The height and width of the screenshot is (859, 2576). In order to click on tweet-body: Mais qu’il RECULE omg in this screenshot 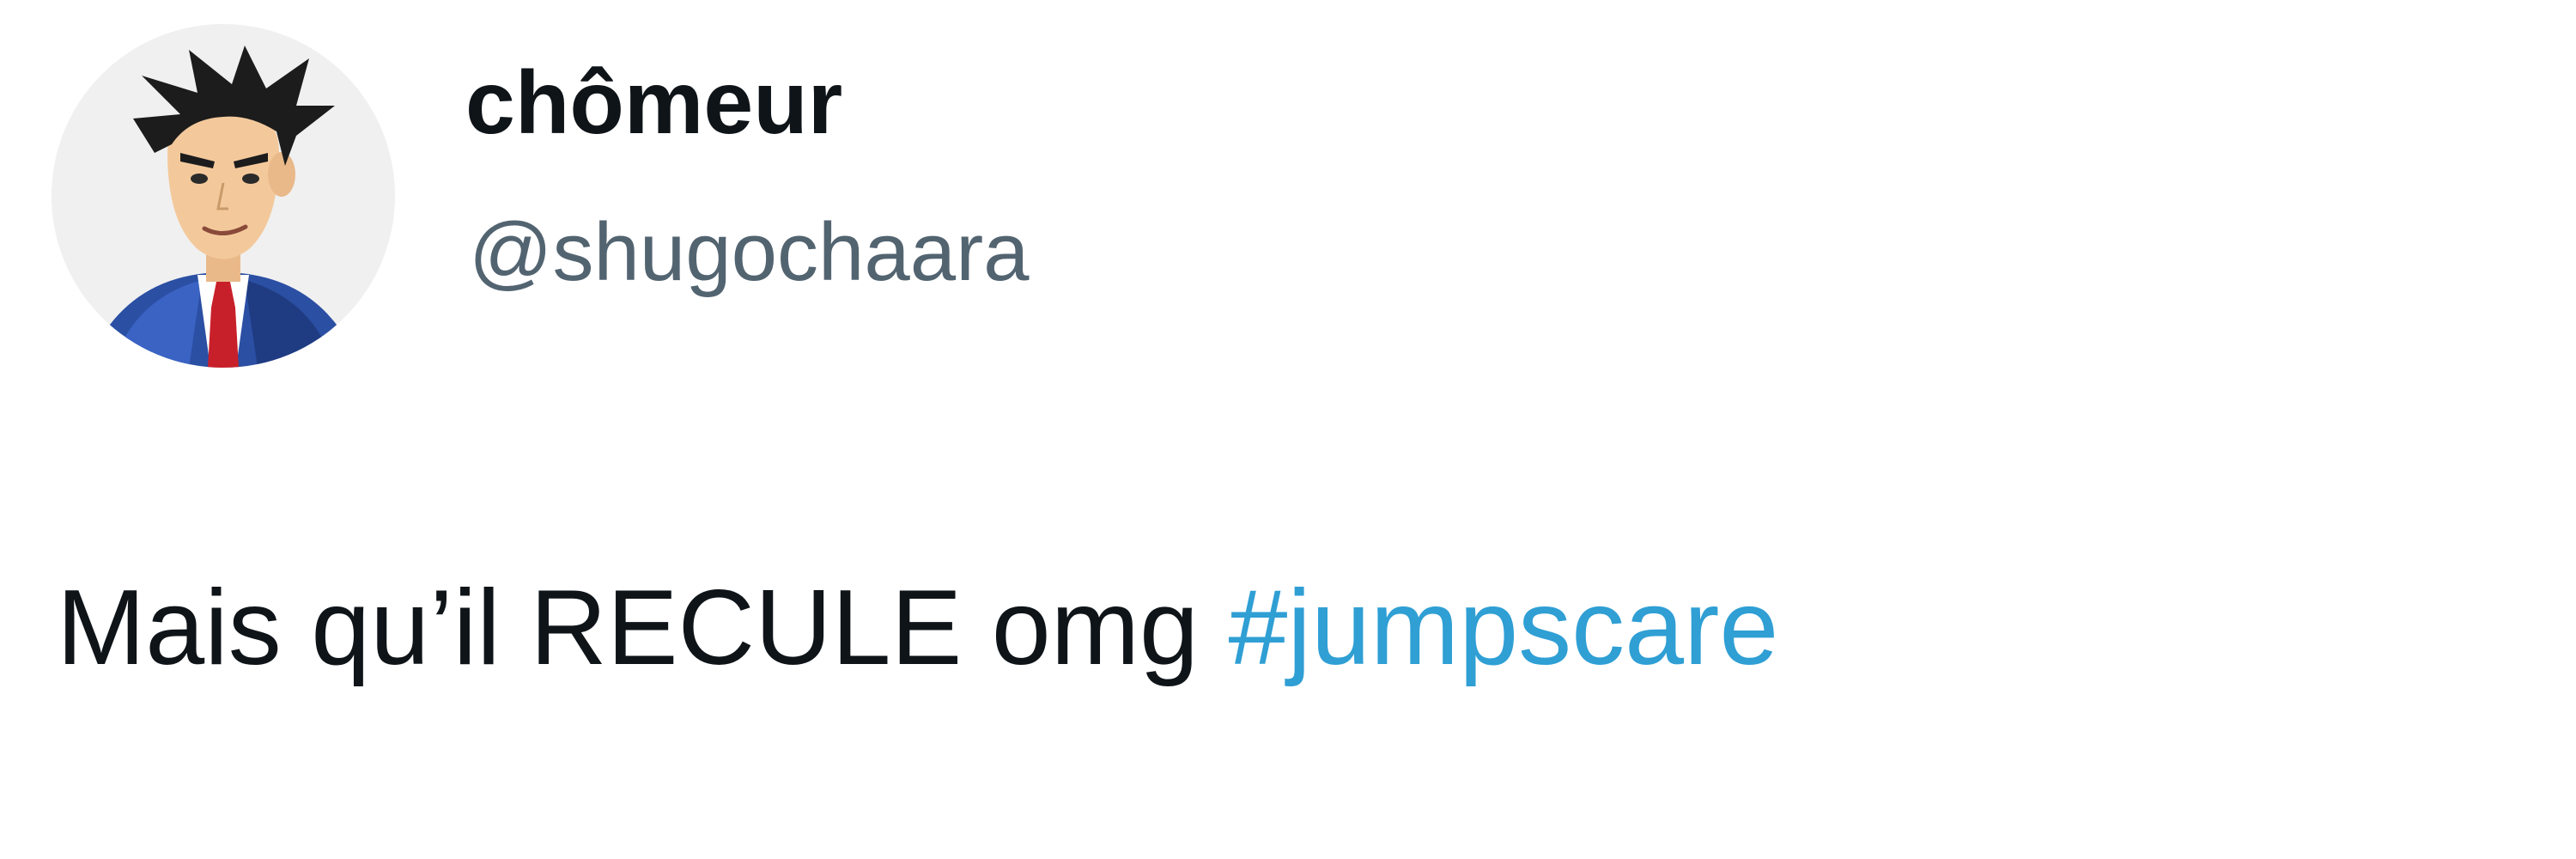, I will do `click(628, 628)`.